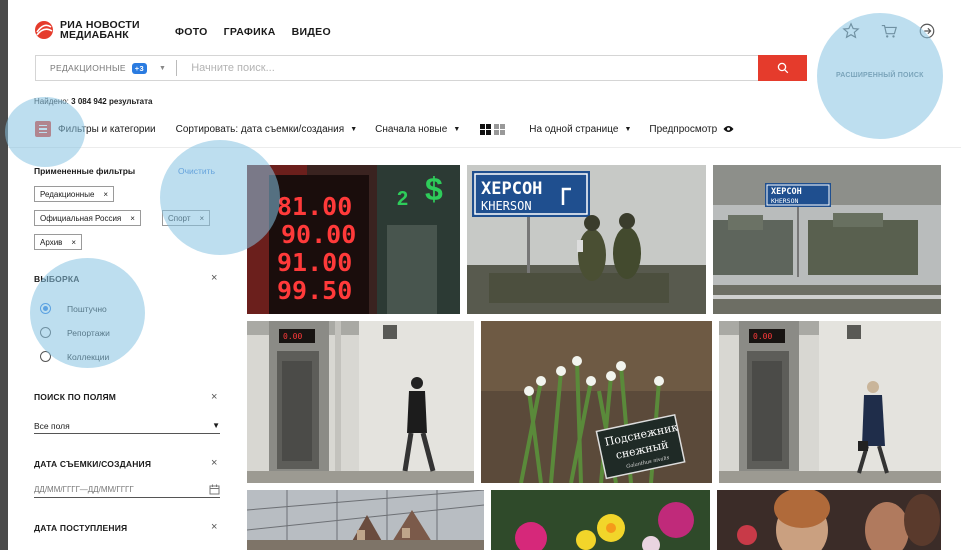  Describe the element at coordinates (88, 332) in the screenshot. I see `radio-label: Репортажи` at that location.